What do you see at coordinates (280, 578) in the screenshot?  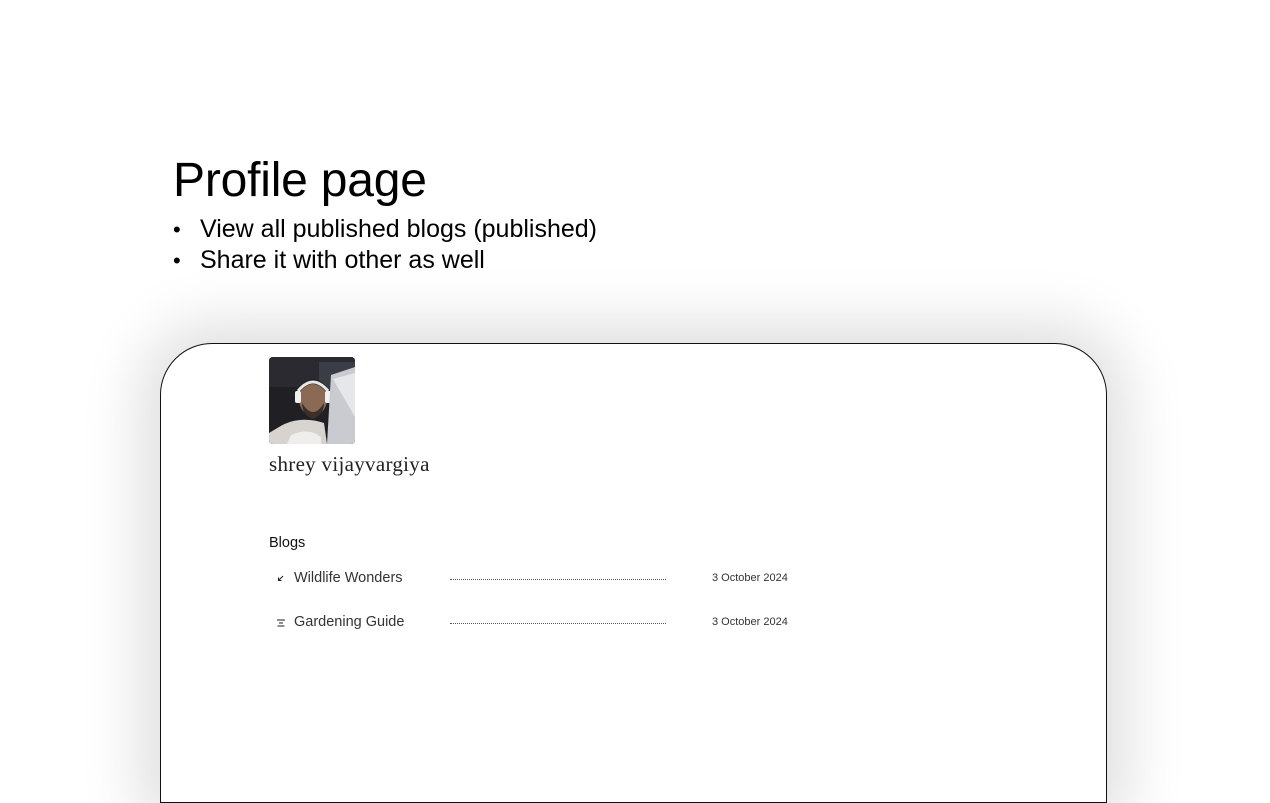 I see `arrow-down-left-icon` at bounding box center [280, 578].